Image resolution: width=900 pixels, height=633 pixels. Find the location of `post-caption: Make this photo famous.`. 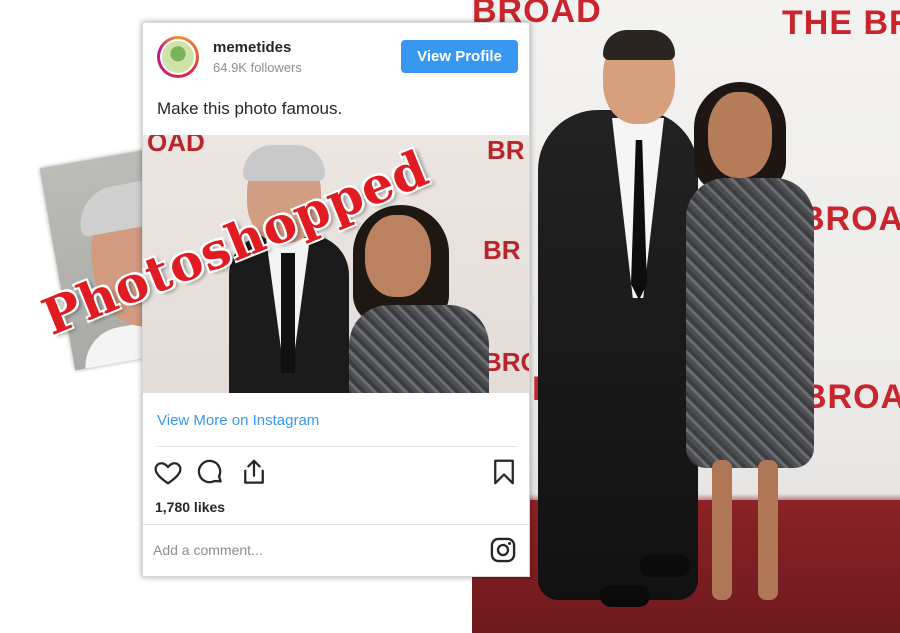

post-caption: Make this photo famous. is located at coordinates (250, 108).